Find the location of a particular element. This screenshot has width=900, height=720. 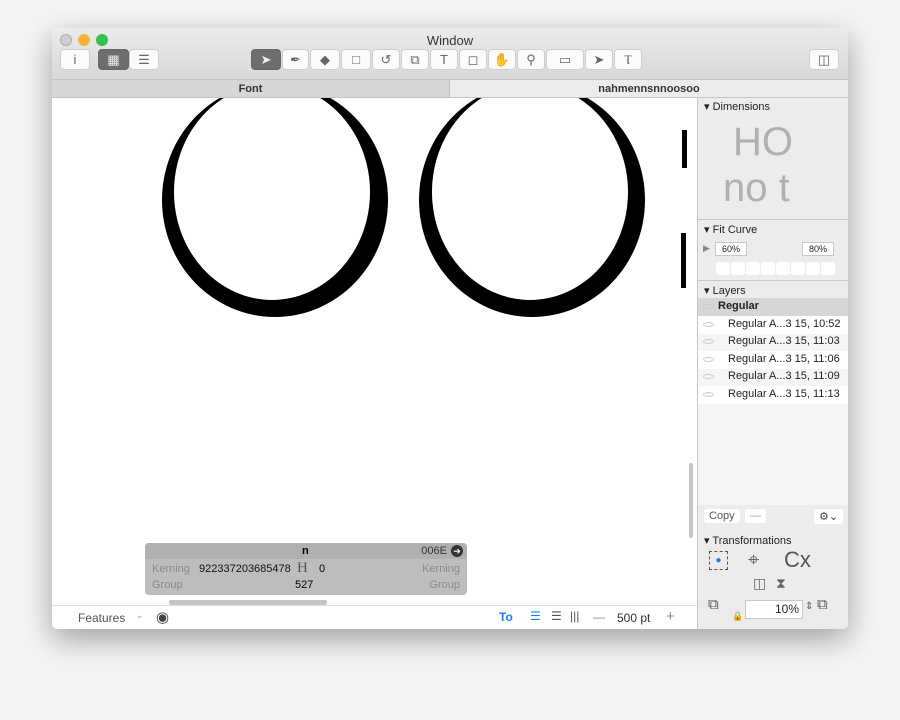

dimensions-preview-top: HO is located at coordinates (763, 142).